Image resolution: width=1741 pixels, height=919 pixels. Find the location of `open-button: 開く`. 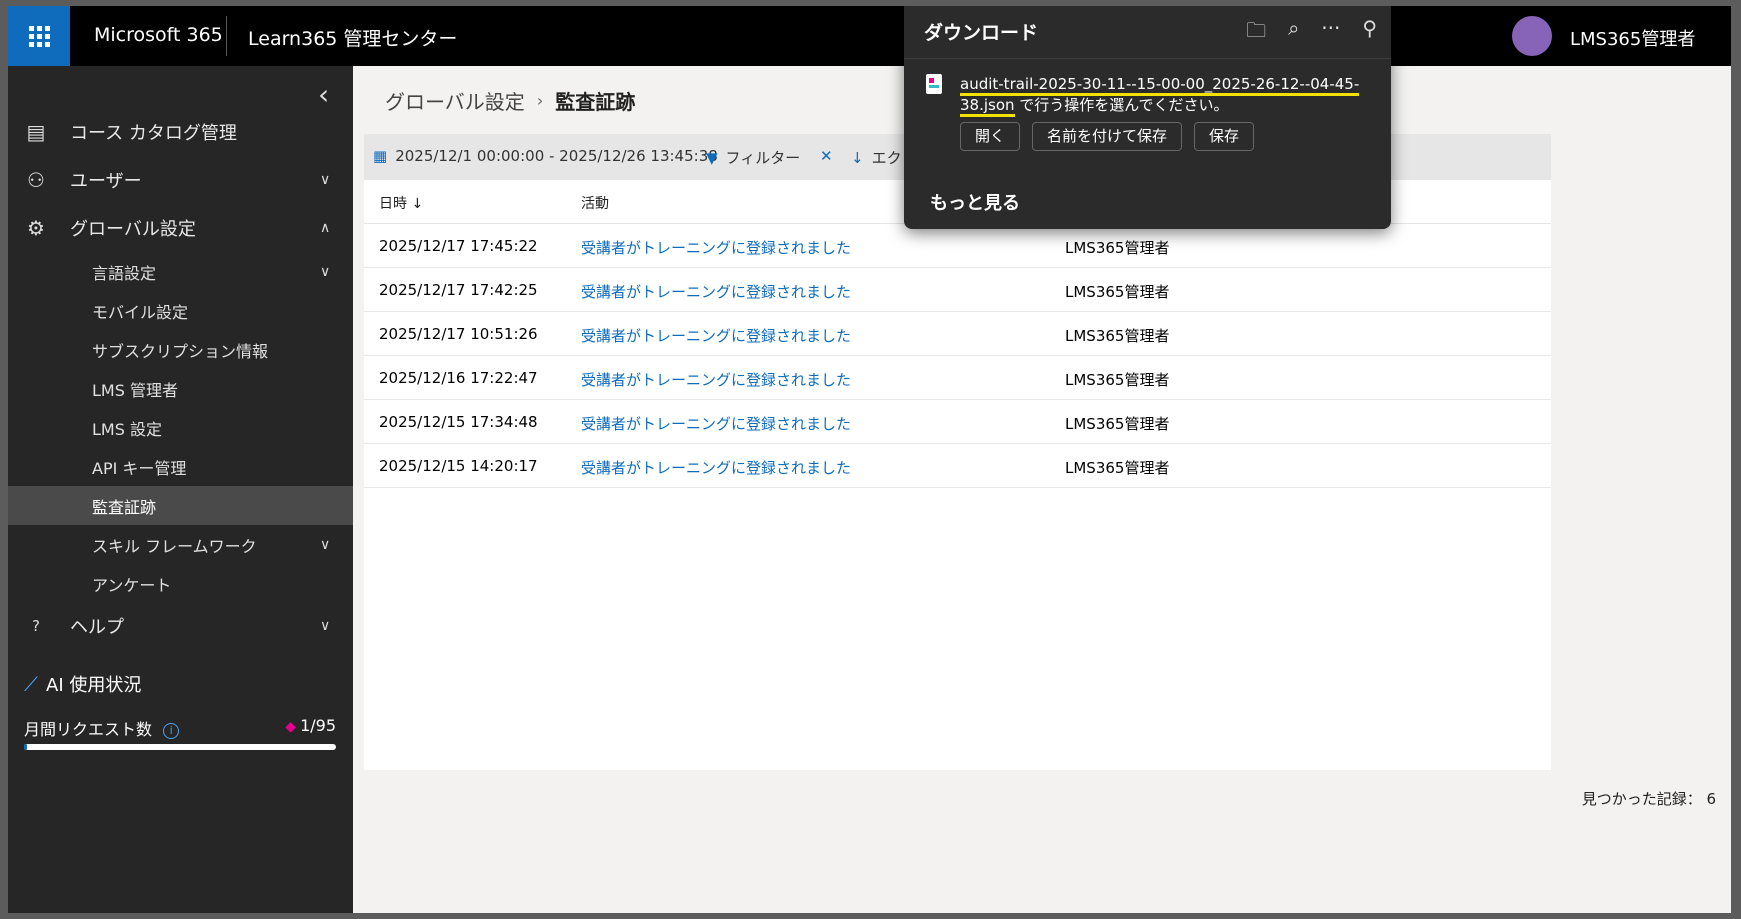

open-button: 開く is located at coordinates (990, 136).